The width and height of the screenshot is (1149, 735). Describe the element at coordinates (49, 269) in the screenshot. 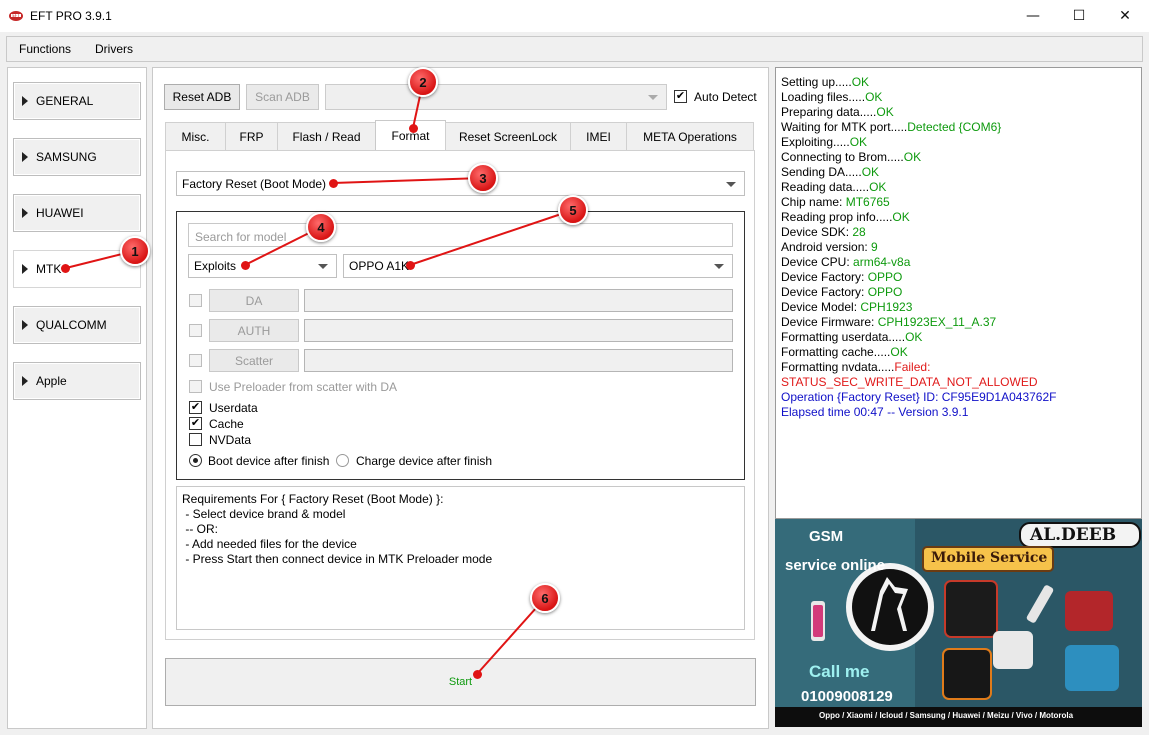

I see `sidebar-item-label: MTK` at that location.